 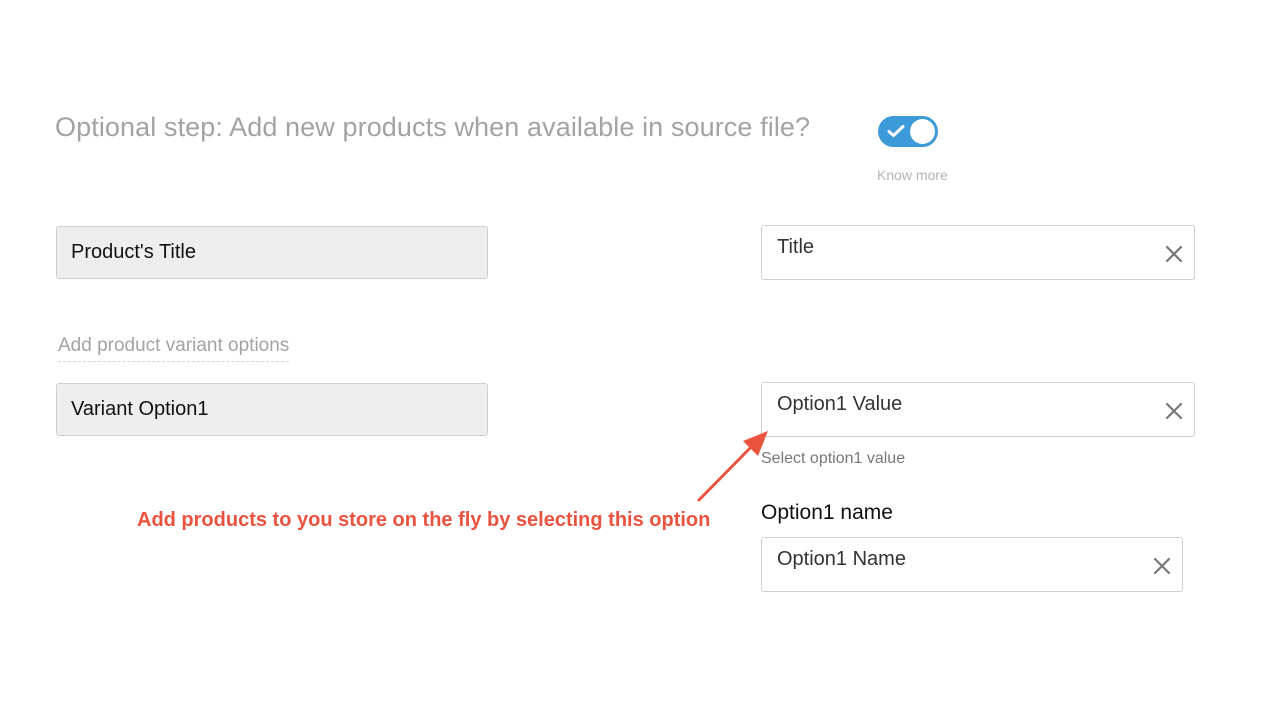 What do you see at coordinates (912, 175) in the screenshot?
I see `know-more-link: Know more` at bounding box center [912, 175].